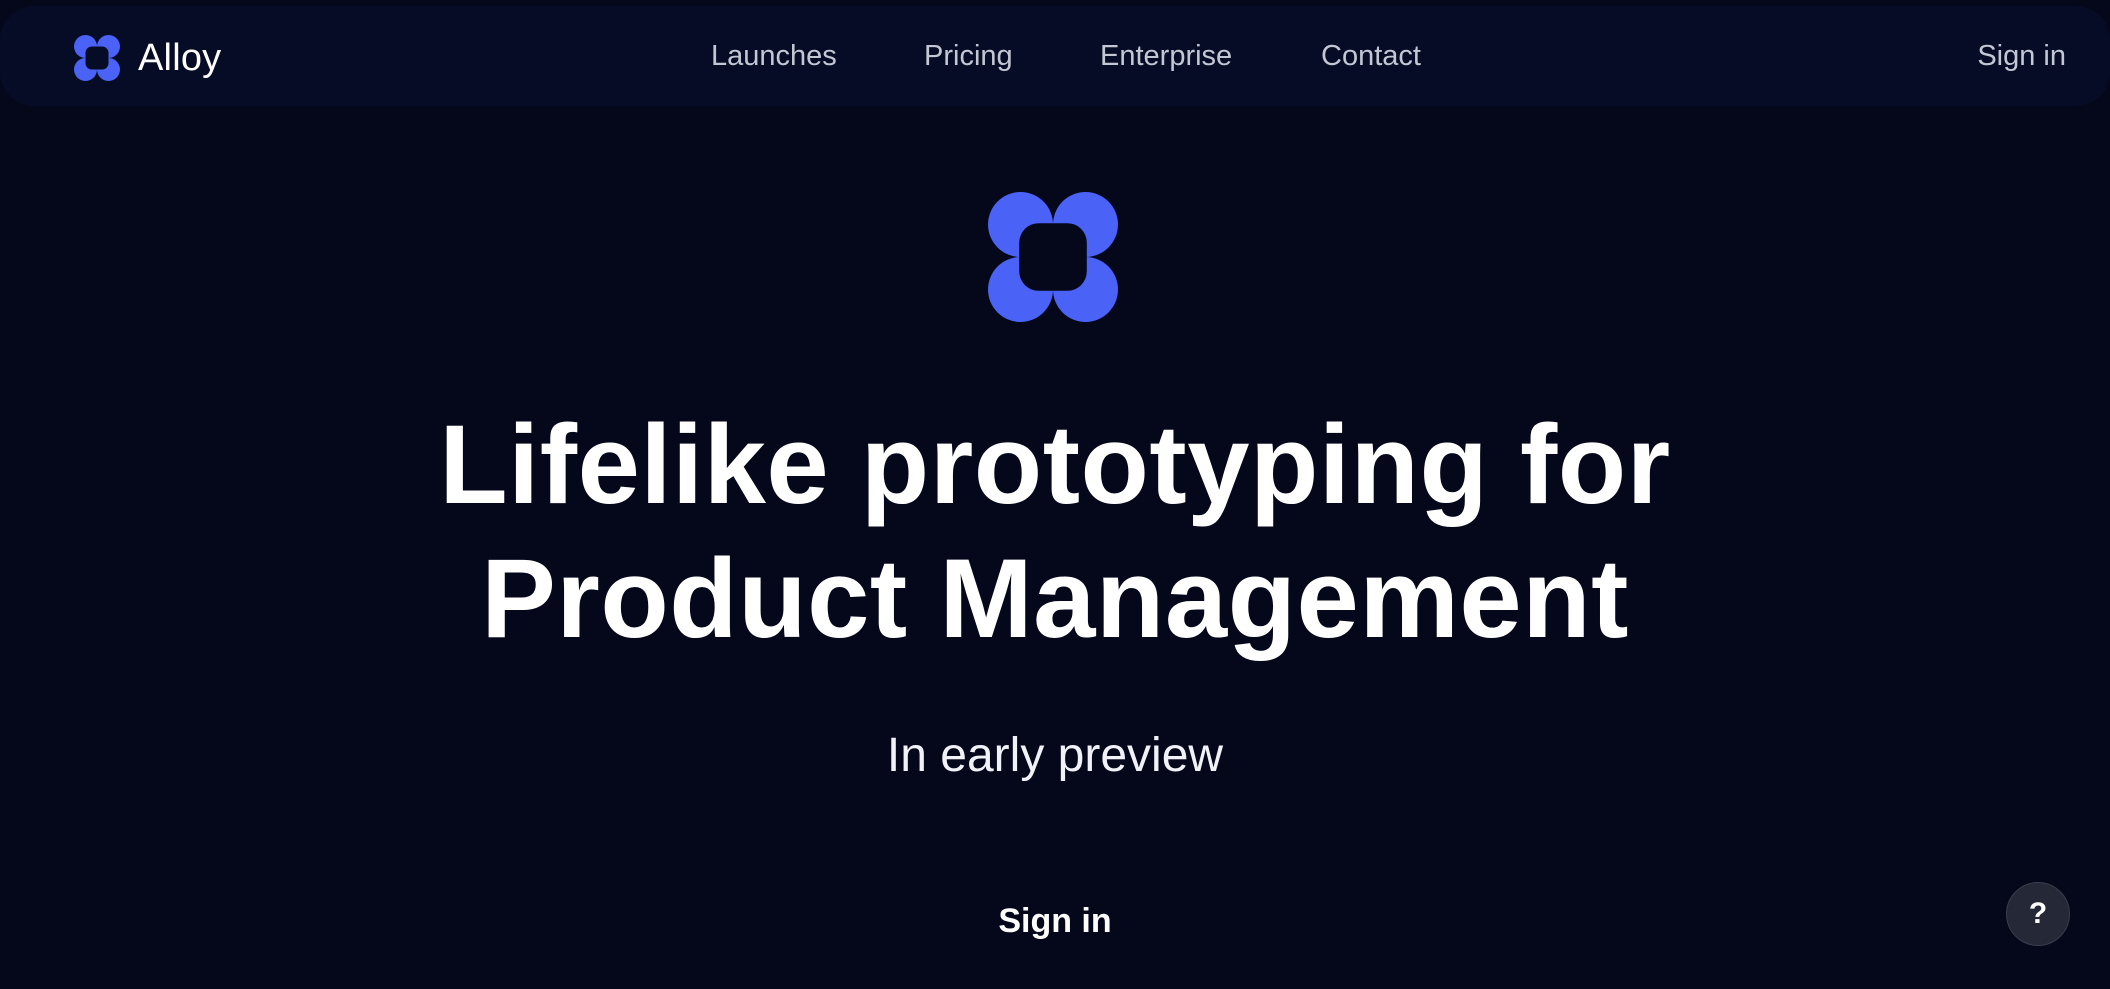 The width and height of the screenshot is (2110, 989). Describe the element at coordinates (2021, 56) in the screenshot. I see `nav-sign-in-link: Sign in` at that location.